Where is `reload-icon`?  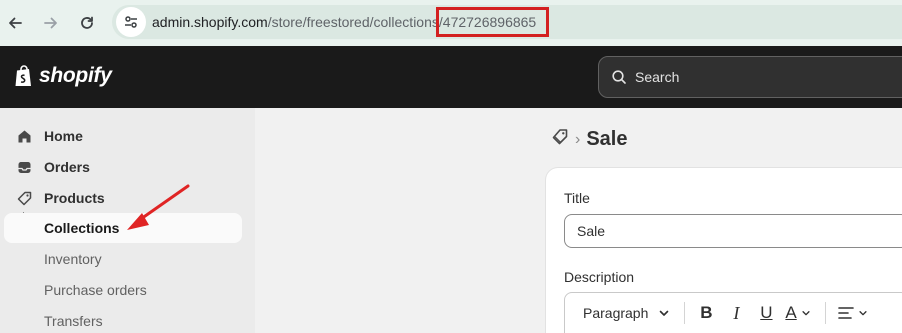
reload-icon is located at coordinates (87, 22).